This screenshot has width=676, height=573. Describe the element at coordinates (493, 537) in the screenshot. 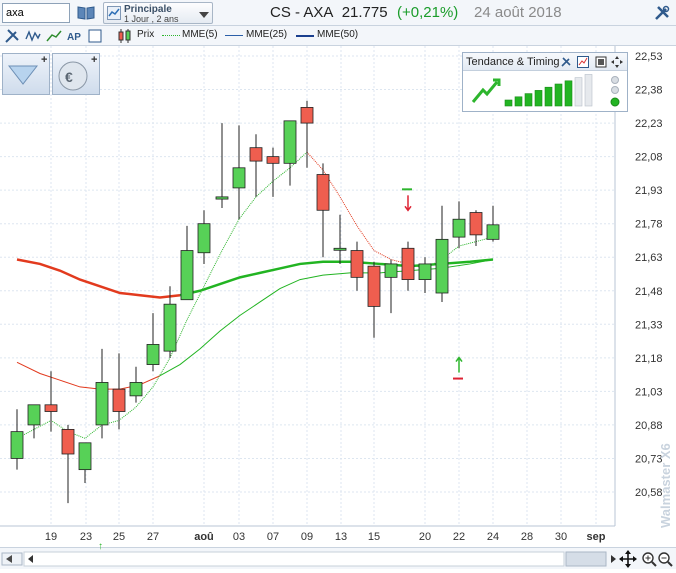

I see `date-tick-label: 24` at that location.